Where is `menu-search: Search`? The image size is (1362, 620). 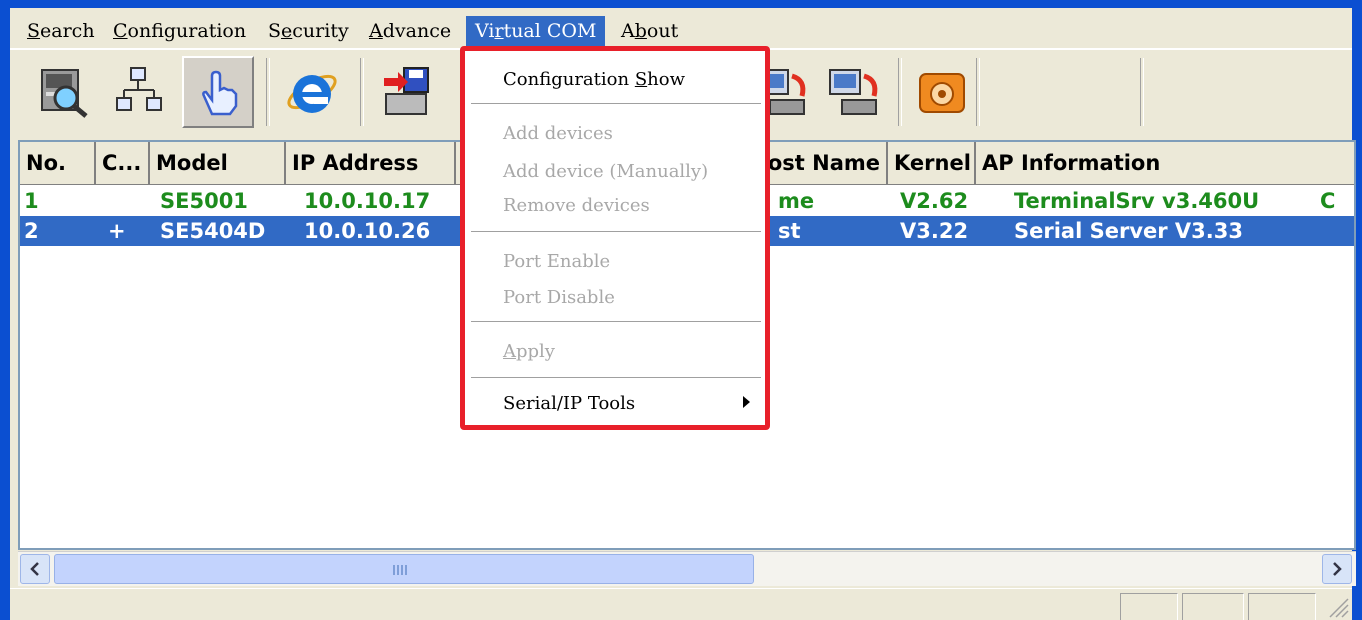 menu-search: Search is located at coordinates (61, 31).